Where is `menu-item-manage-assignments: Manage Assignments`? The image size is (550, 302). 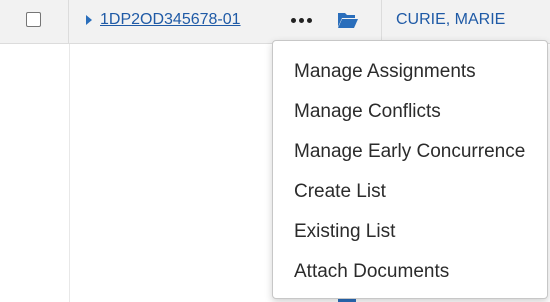 menu-item-manage-assignments: Manage Assignments is located at coordinates (410, 72).